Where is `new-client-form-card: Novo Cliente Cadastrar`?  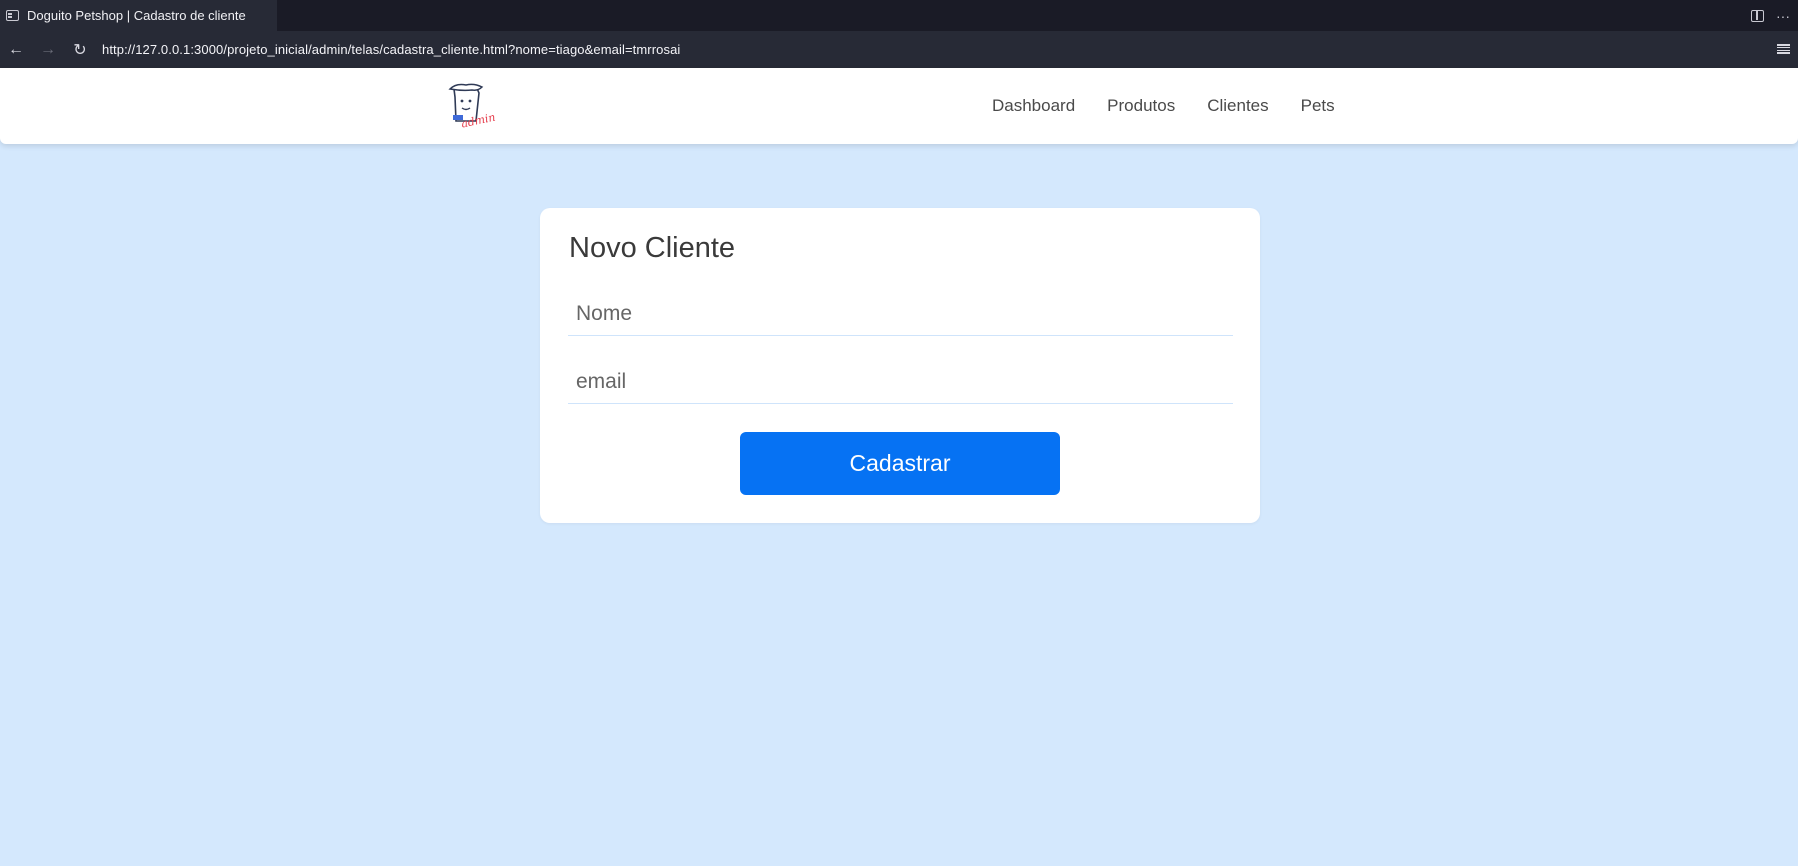
new-client-form-card: Novo Cliente Cadastrar is located at coordinates (900, 365).